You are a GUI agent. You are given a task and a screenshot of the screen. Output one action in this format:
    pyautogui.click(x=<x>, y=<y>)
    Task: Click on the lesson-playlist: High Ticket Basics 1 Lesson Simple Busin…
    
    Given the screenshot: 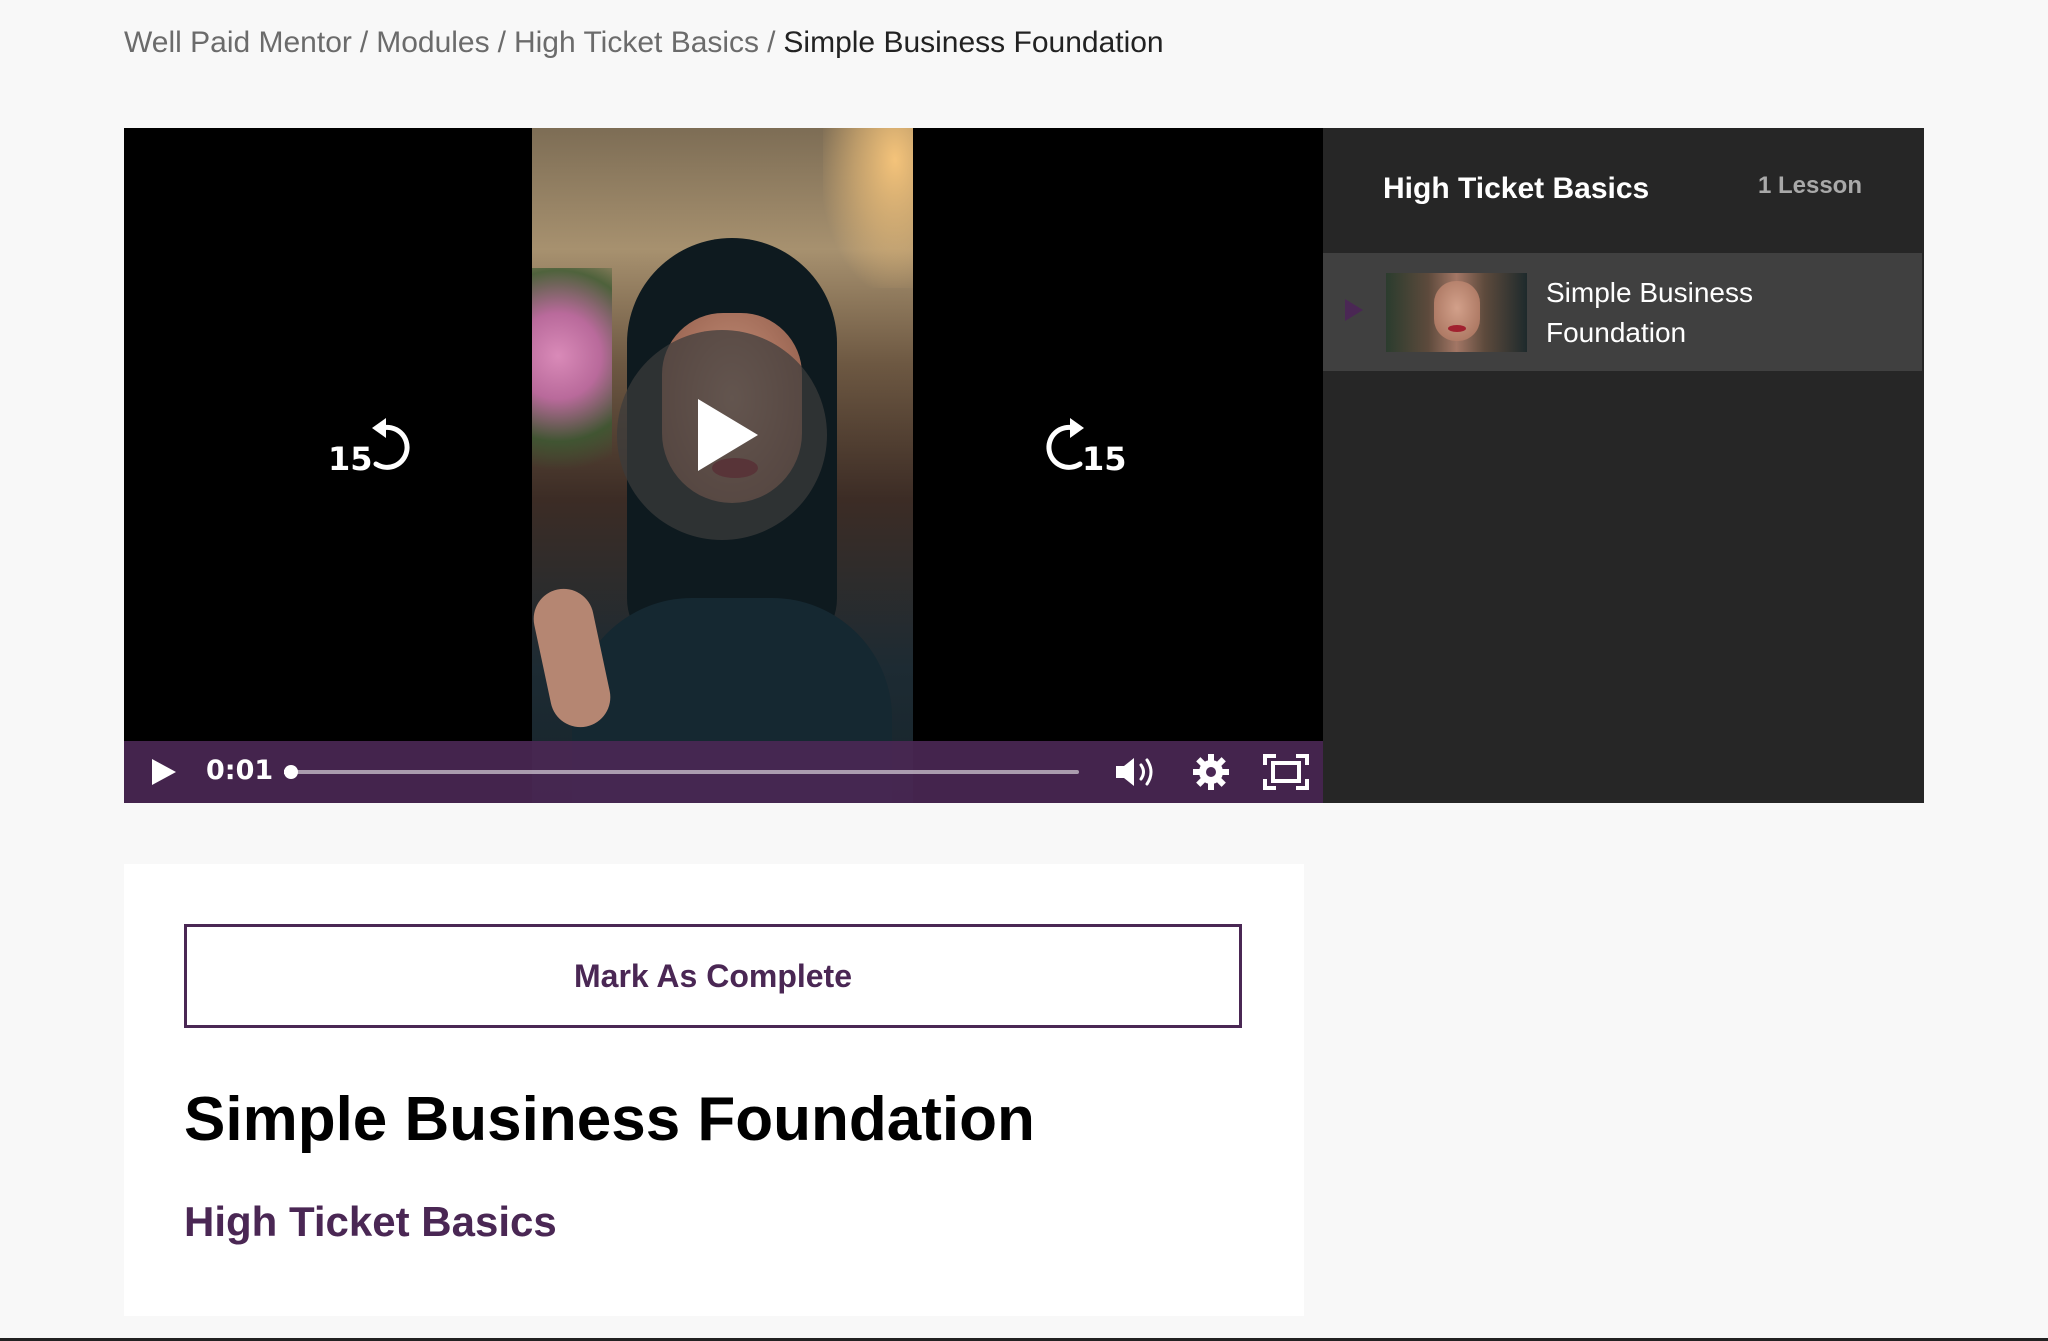 What is the action you would take?
    pyautogui.click(x=1623, y=465)
    